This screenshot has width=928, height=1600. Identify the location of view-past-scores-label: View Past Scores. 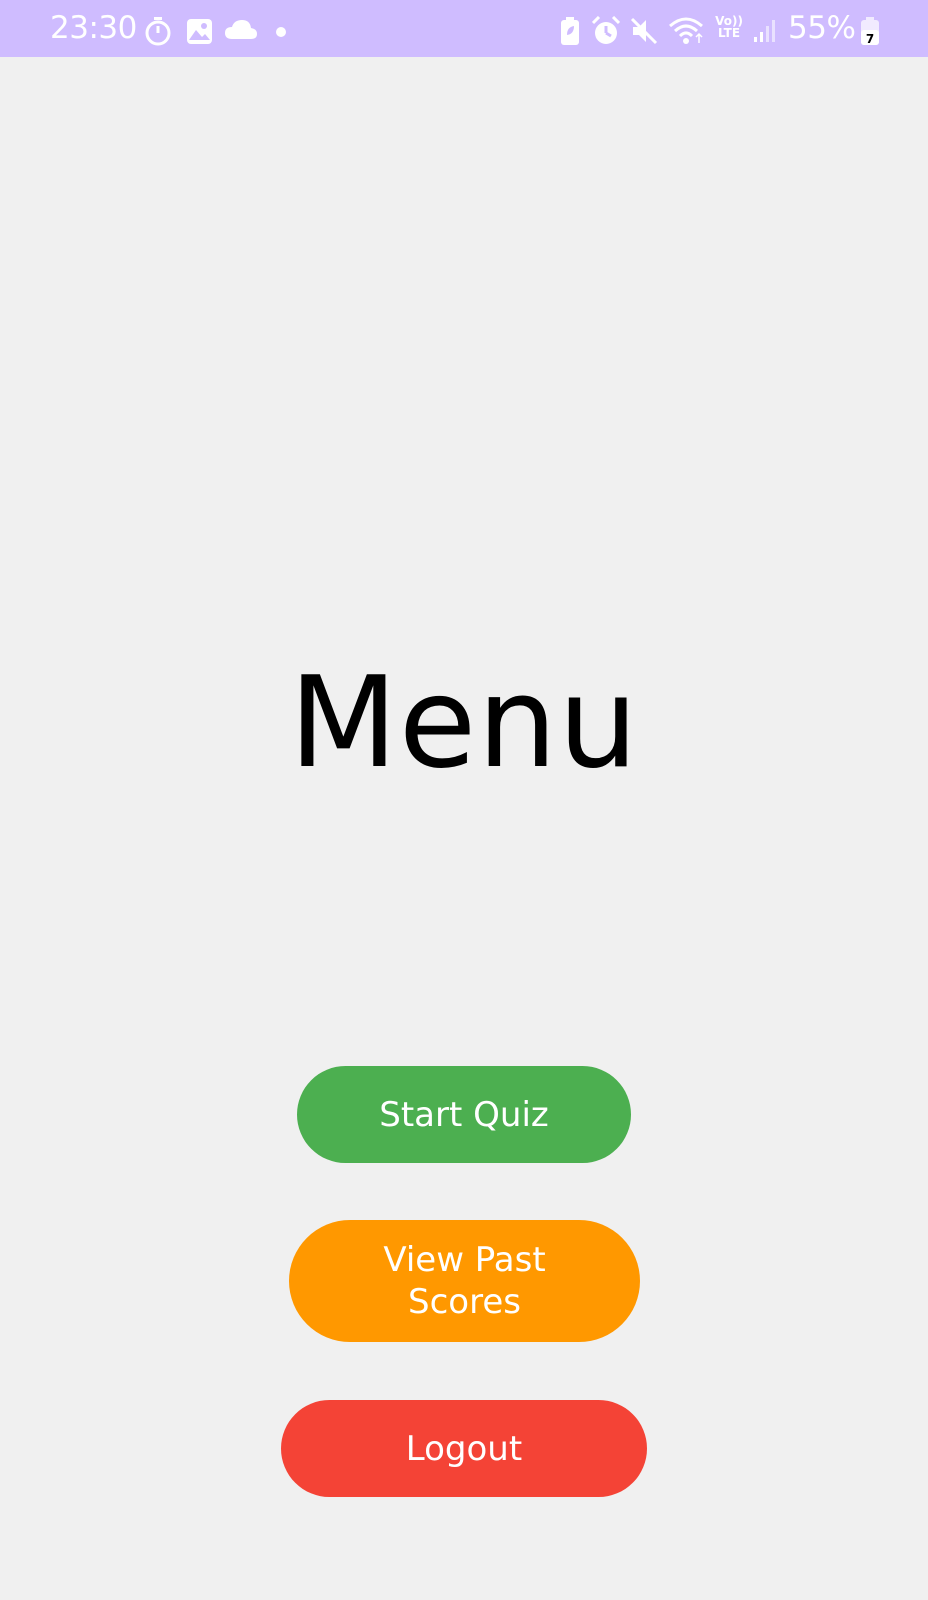
(464, 1281).